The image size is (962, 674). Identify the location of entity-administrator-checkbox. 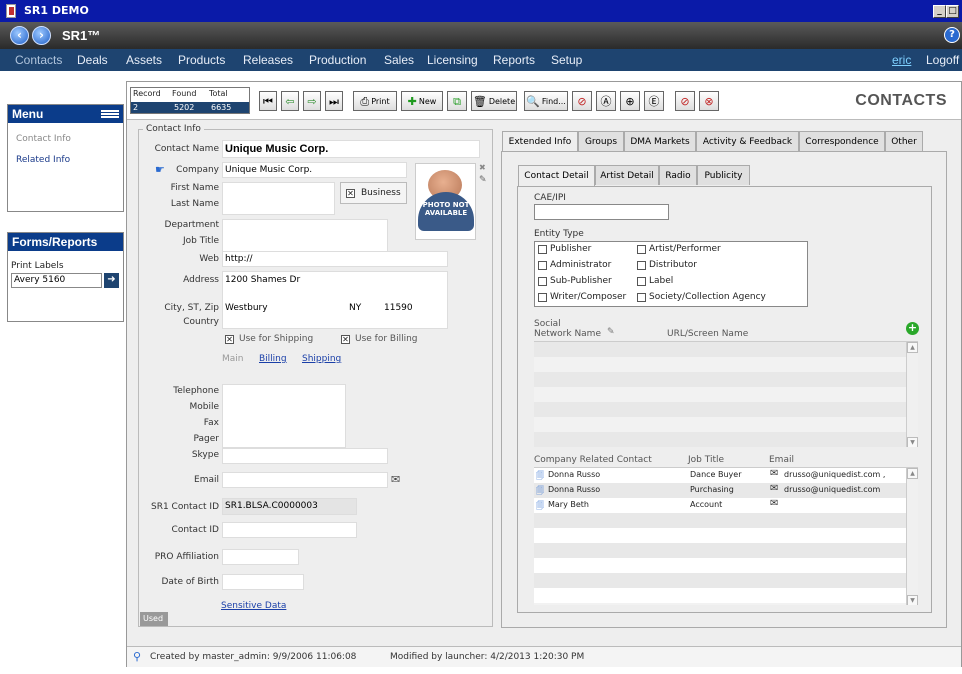
(542, 265).